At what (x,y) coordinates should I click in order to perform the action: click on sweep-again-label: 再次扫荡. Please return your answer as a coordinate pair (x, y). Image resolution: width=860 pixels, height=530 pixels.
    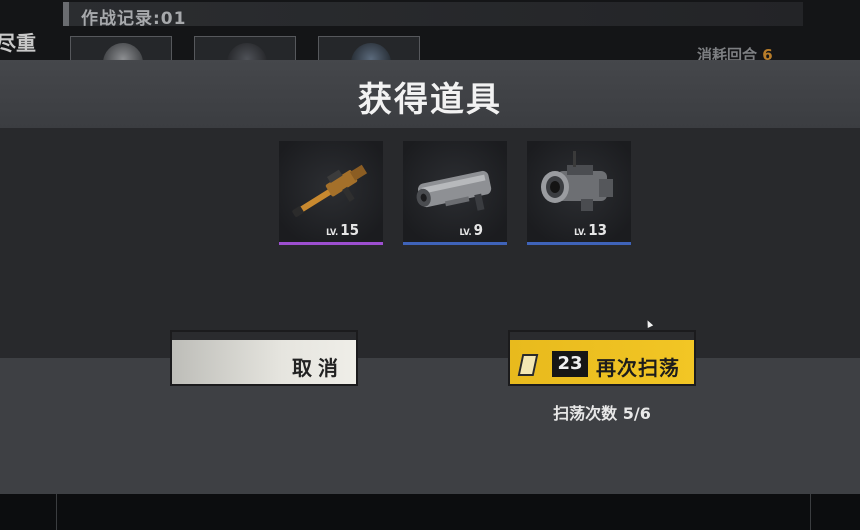
    Looking at the image, I should click on (638, 368).